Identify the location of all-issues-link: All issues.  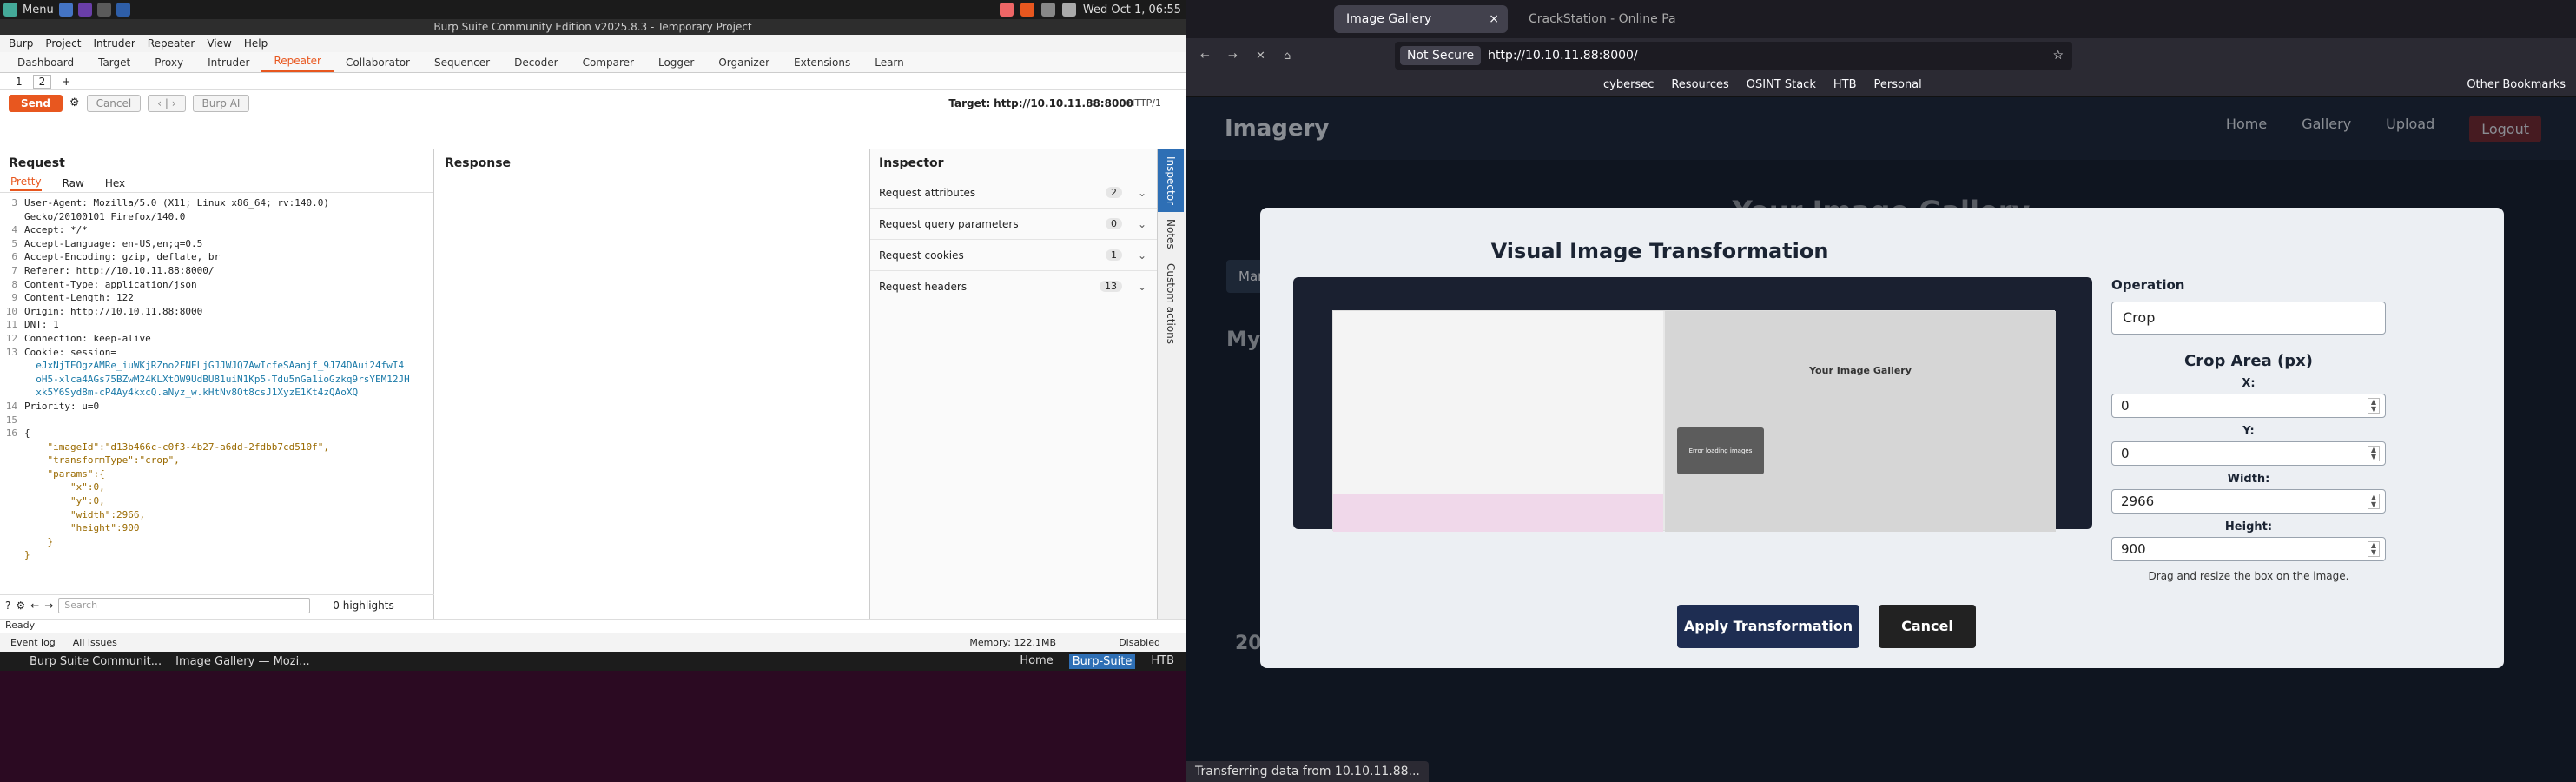
(95, 642).